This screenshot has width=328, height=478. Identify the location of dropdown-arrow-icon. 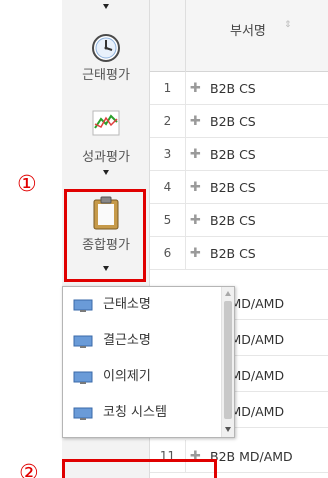
(106, 6).